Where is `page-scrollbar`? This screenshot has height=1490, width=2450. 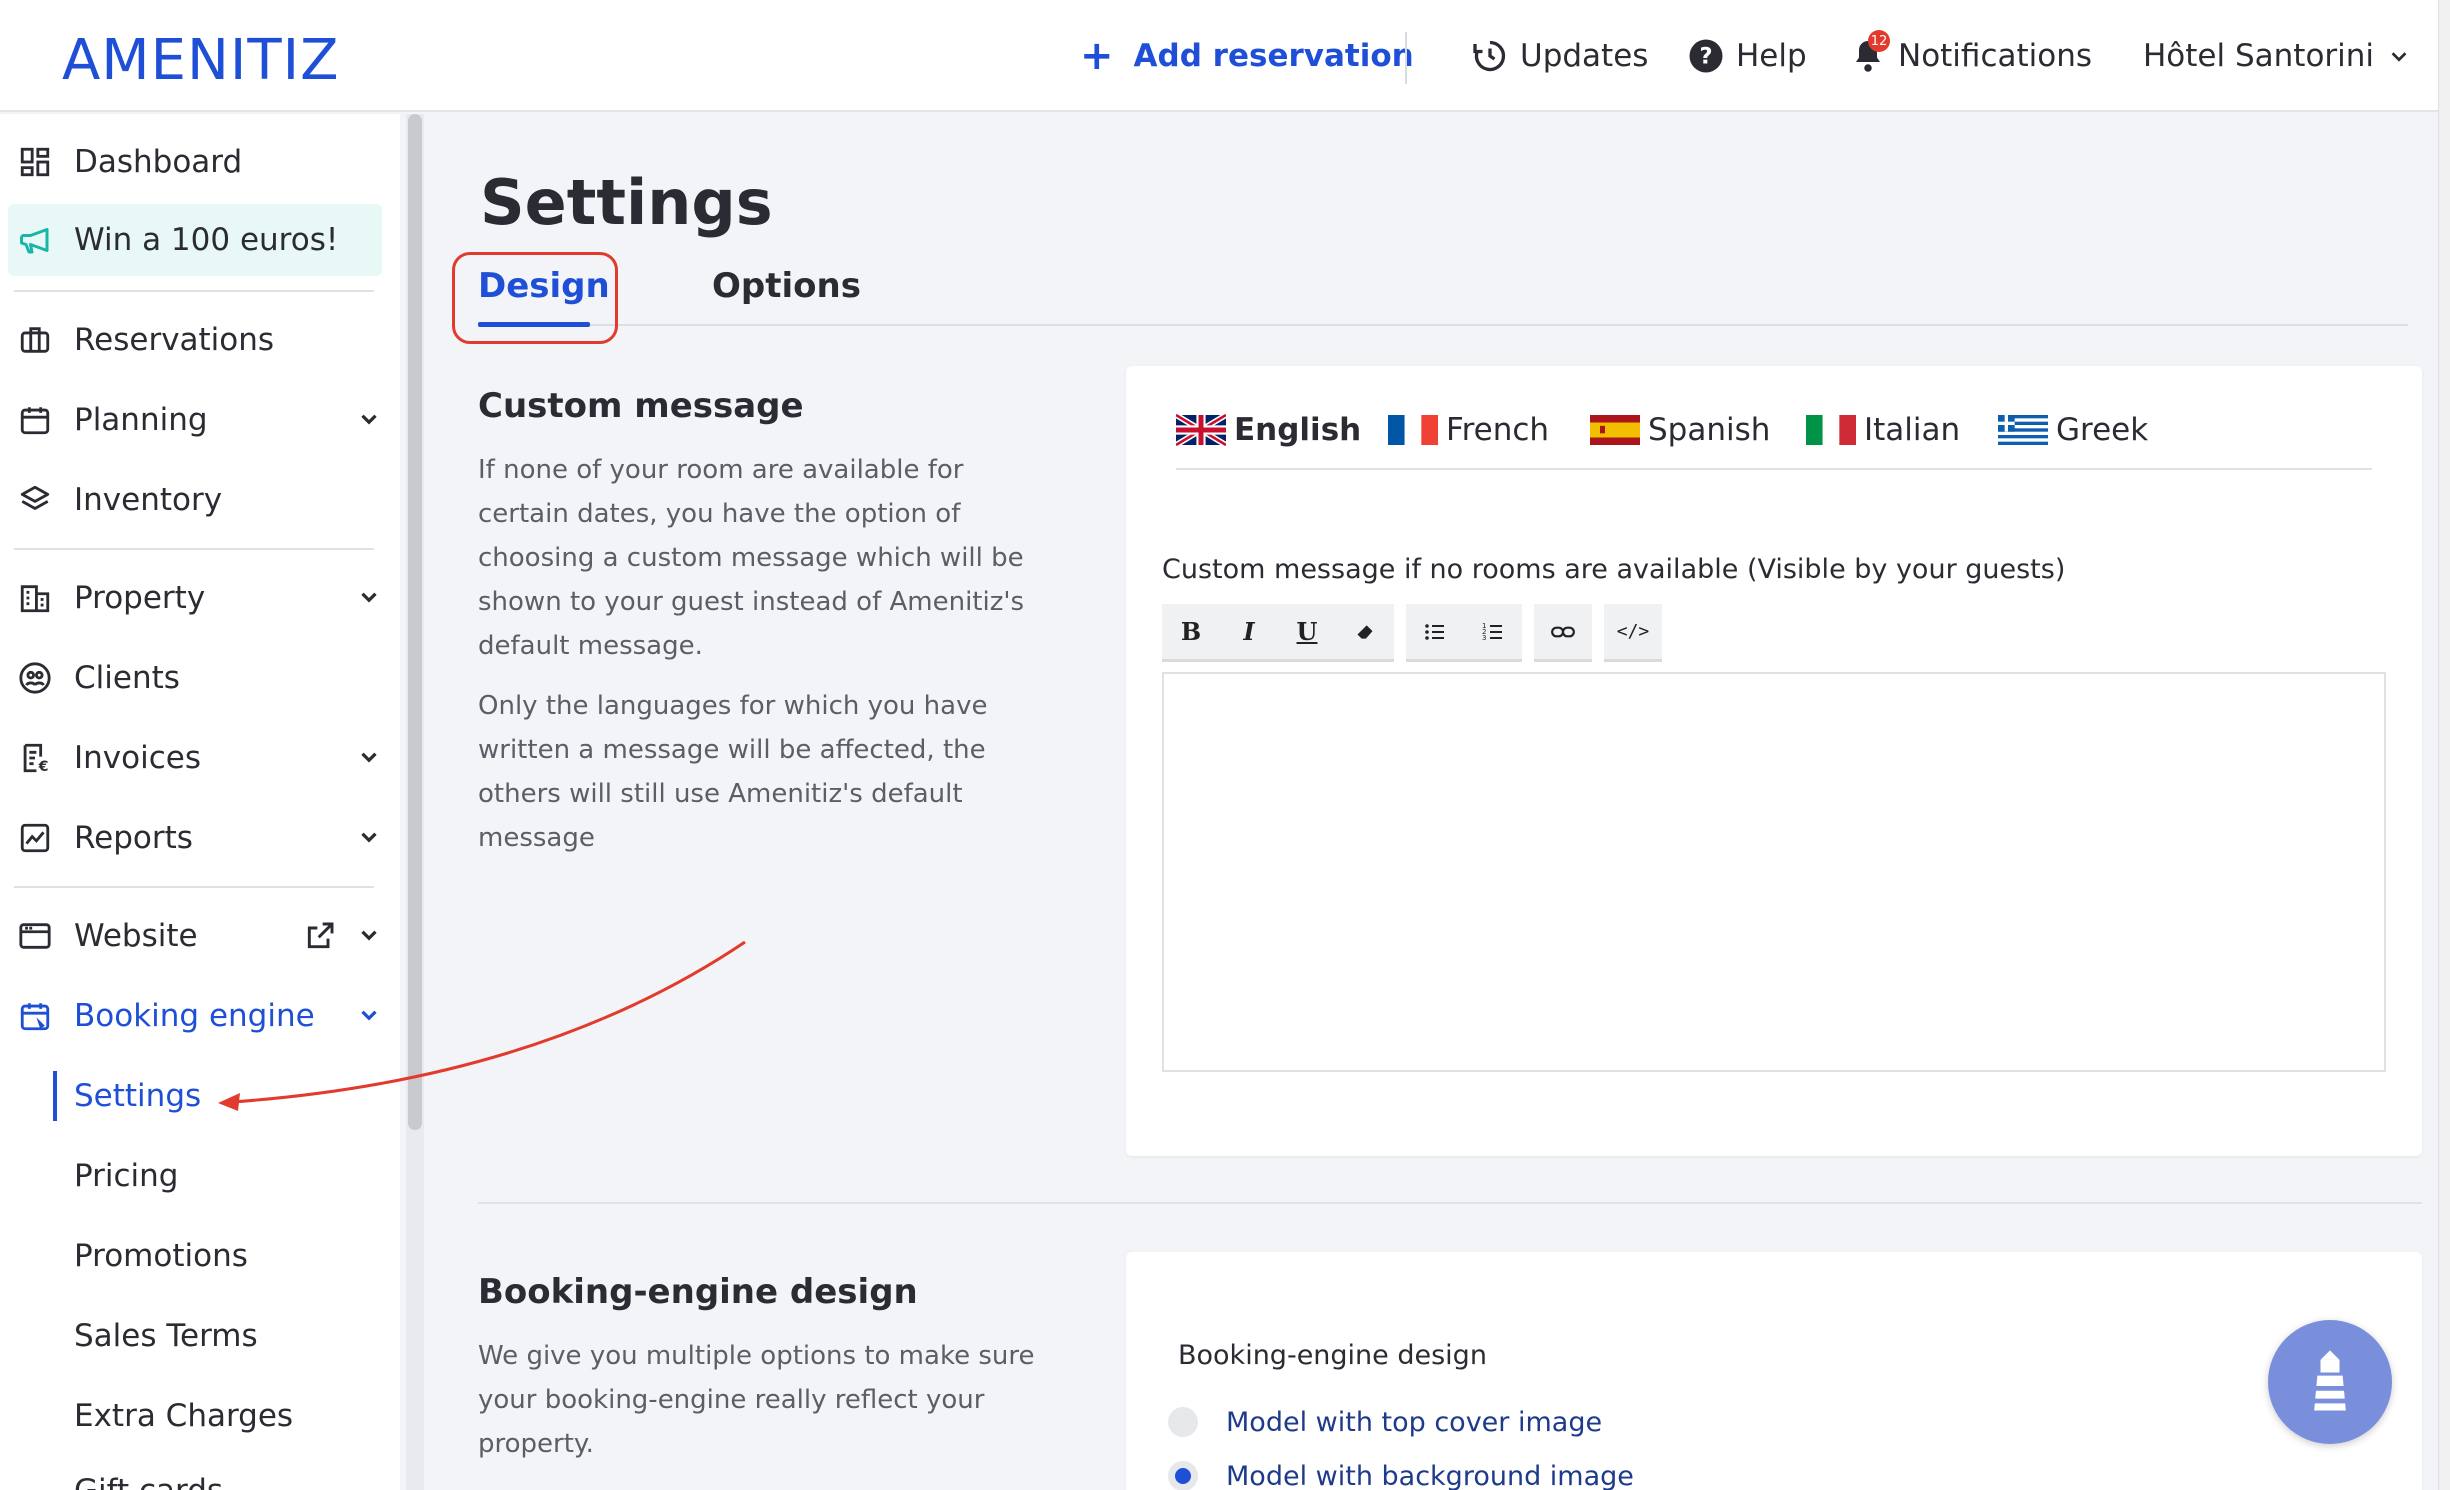
page-scrollbar is located at coordinates (2444, 745).